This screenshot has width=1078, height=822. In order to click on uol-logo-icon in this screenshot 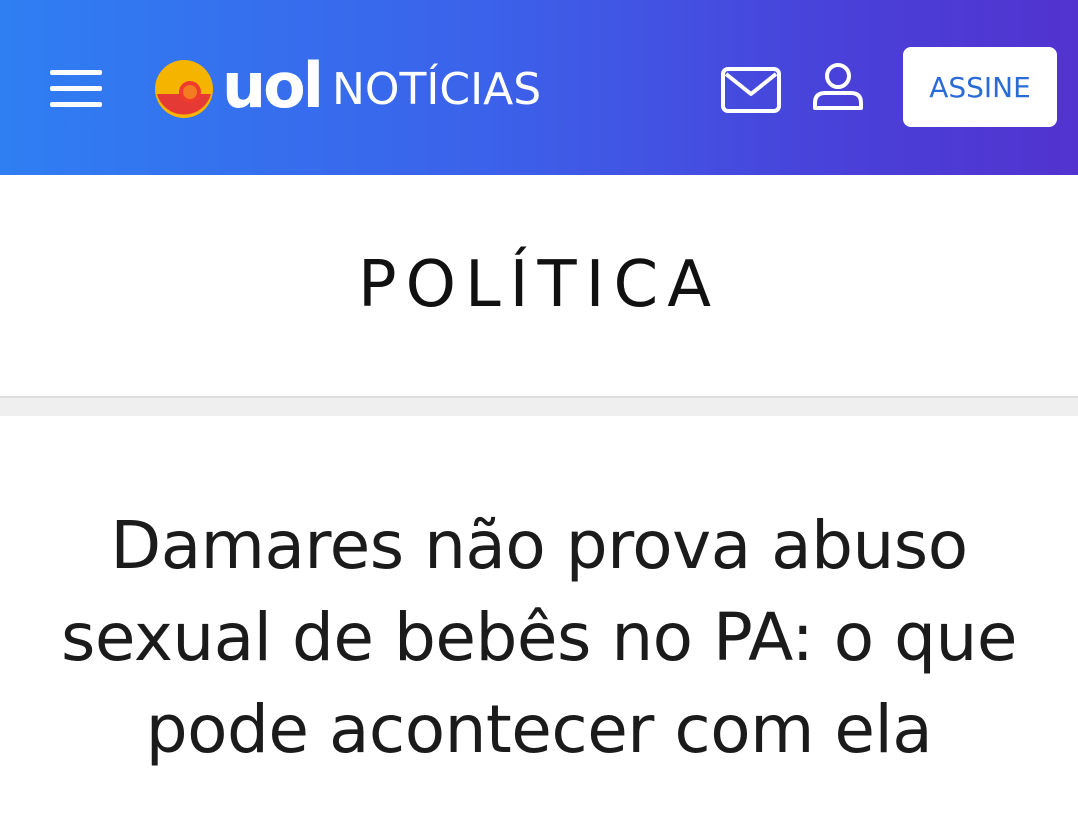, I will do `click(184, 89)`.